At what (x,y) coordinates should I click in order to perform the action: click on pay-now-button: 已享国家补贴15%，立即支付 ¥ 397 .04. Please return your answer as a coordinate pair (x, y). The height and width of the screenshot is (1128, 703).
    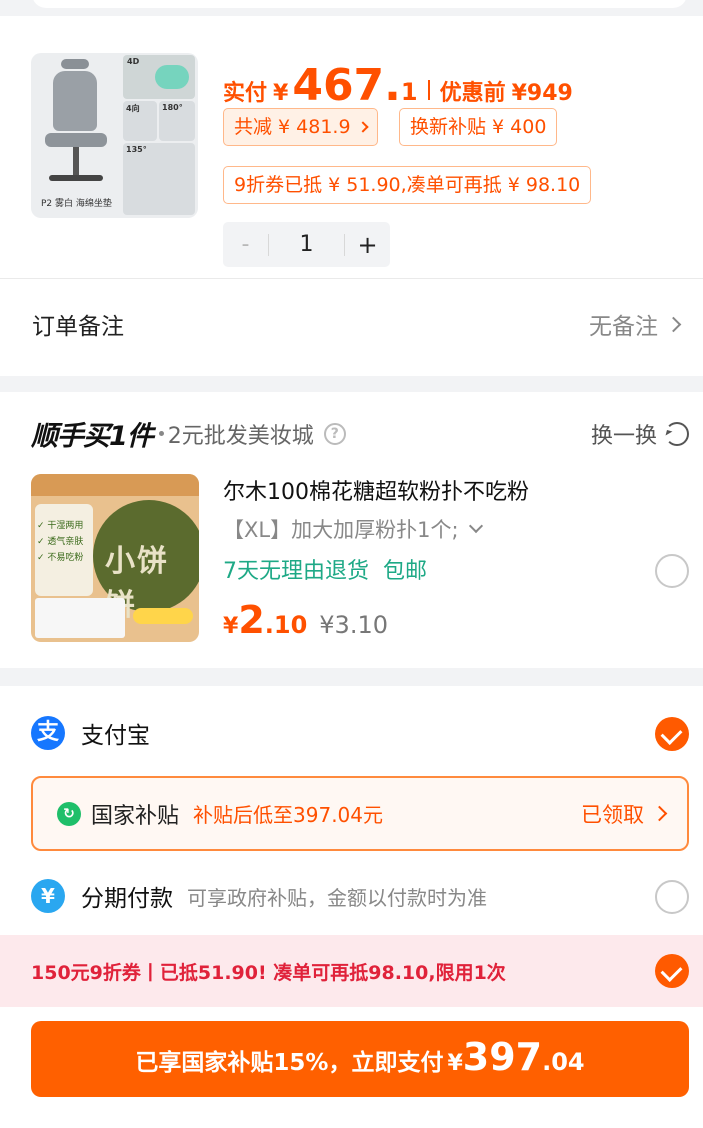
    Looking at the image, I should click on (360, 1059).